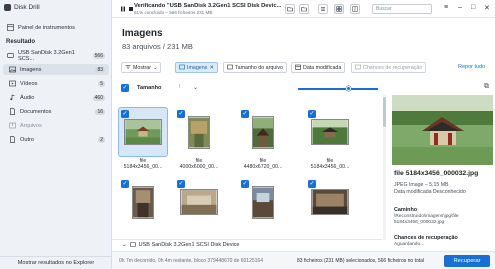 This screenshot has height=269, width=495. Describe the element at coordinates (27, 97) in the screenshot. I see `sidebar-item-label: Áudio` at that location.